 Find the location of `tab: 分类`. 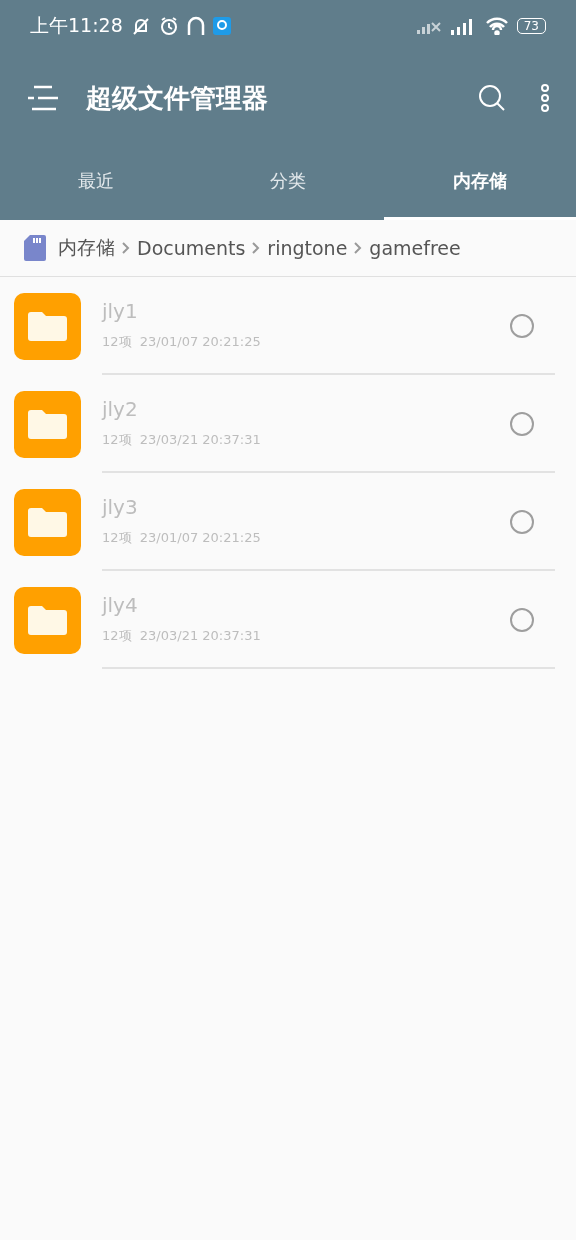

tab: 分类 is located at coordinates (288, 182).